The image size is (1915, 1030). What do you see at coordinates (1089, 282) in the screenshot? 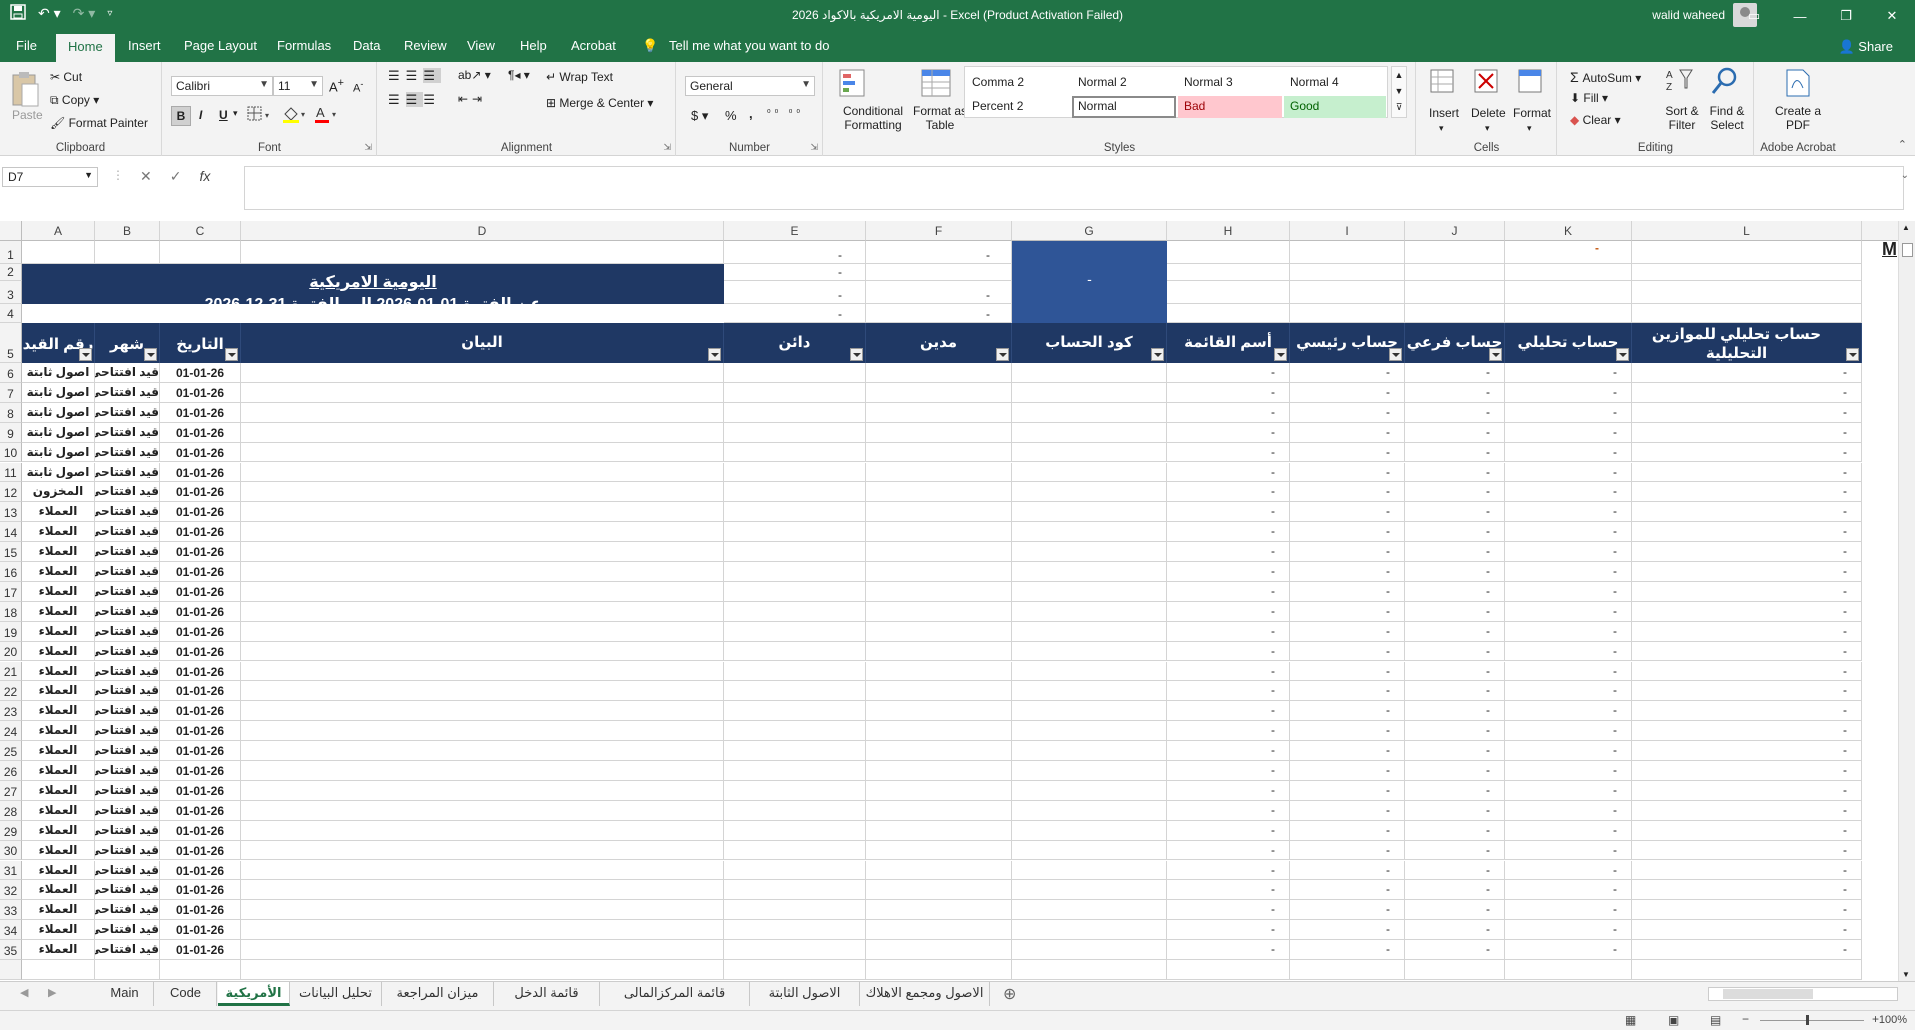
I see `account-code-block: -` at bounding box center [1089, 282].